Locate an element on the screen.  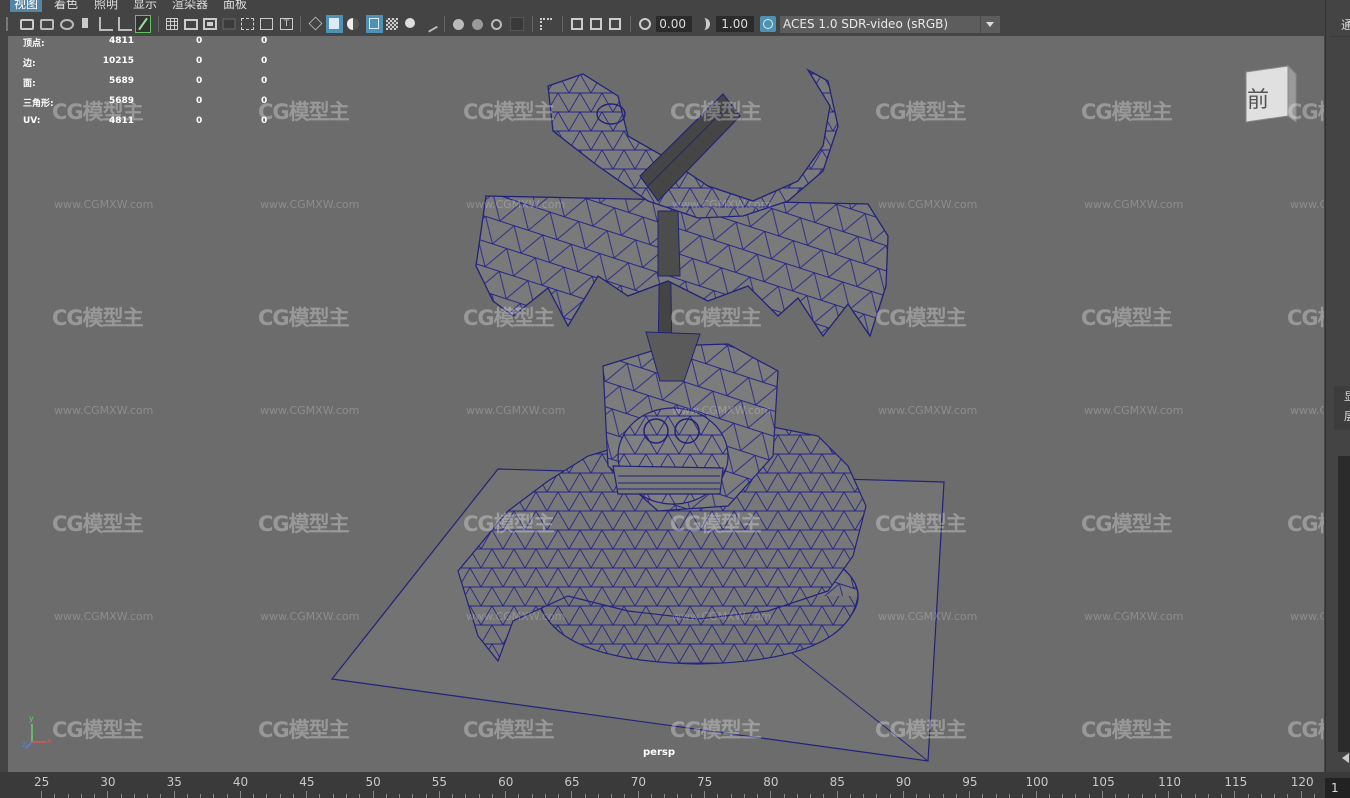
view-cube-face-label: 前 is located at coordinates (1258, 100).